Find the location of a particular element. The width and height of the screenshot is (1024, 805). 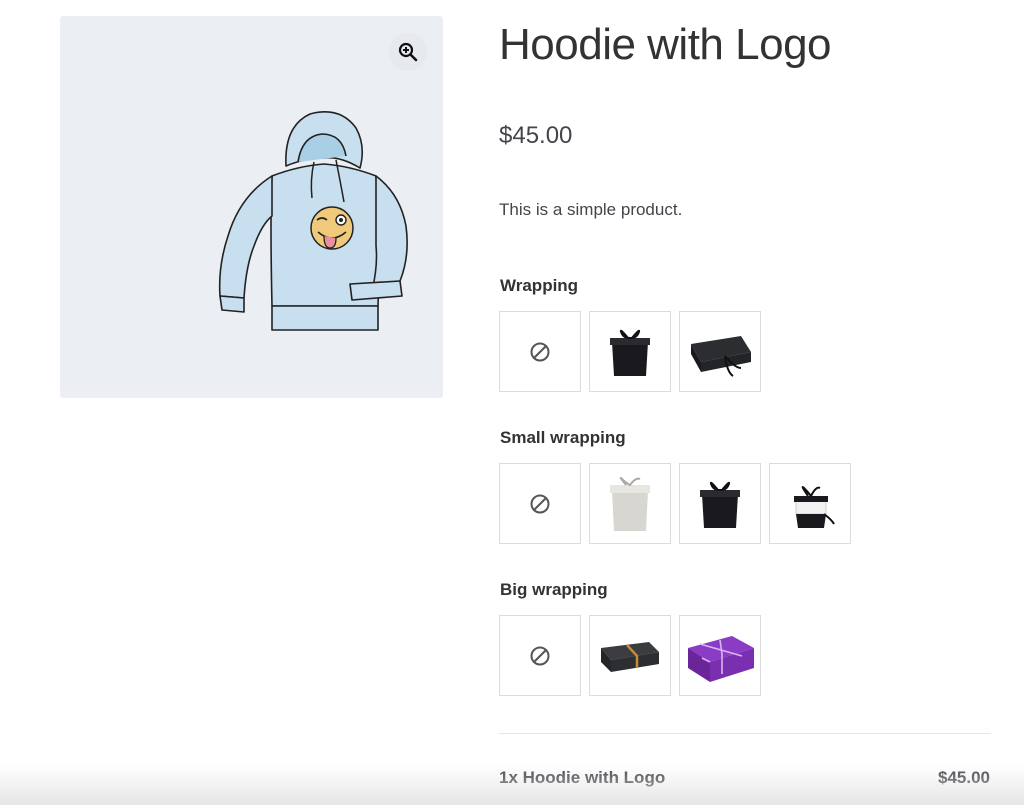

white-gift-box-image is located at coordinates (630, 503).